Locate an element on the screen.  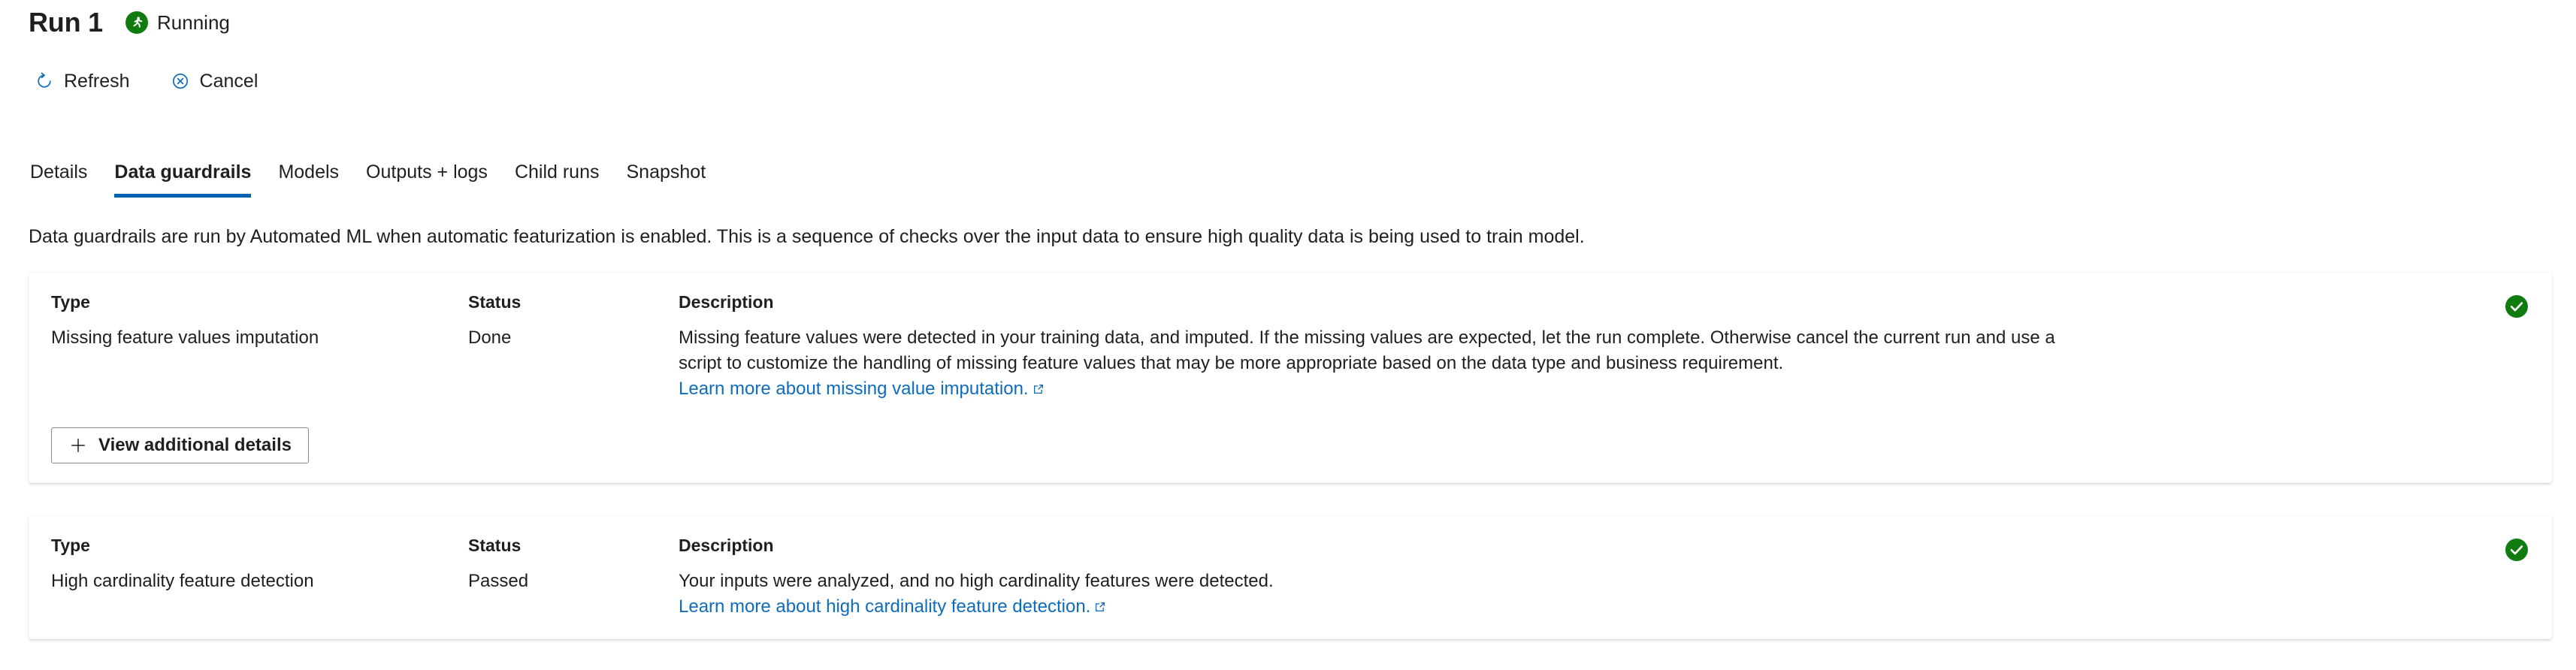
tab-snapshot-label: Snapshot is located at coordinates (666, 172).